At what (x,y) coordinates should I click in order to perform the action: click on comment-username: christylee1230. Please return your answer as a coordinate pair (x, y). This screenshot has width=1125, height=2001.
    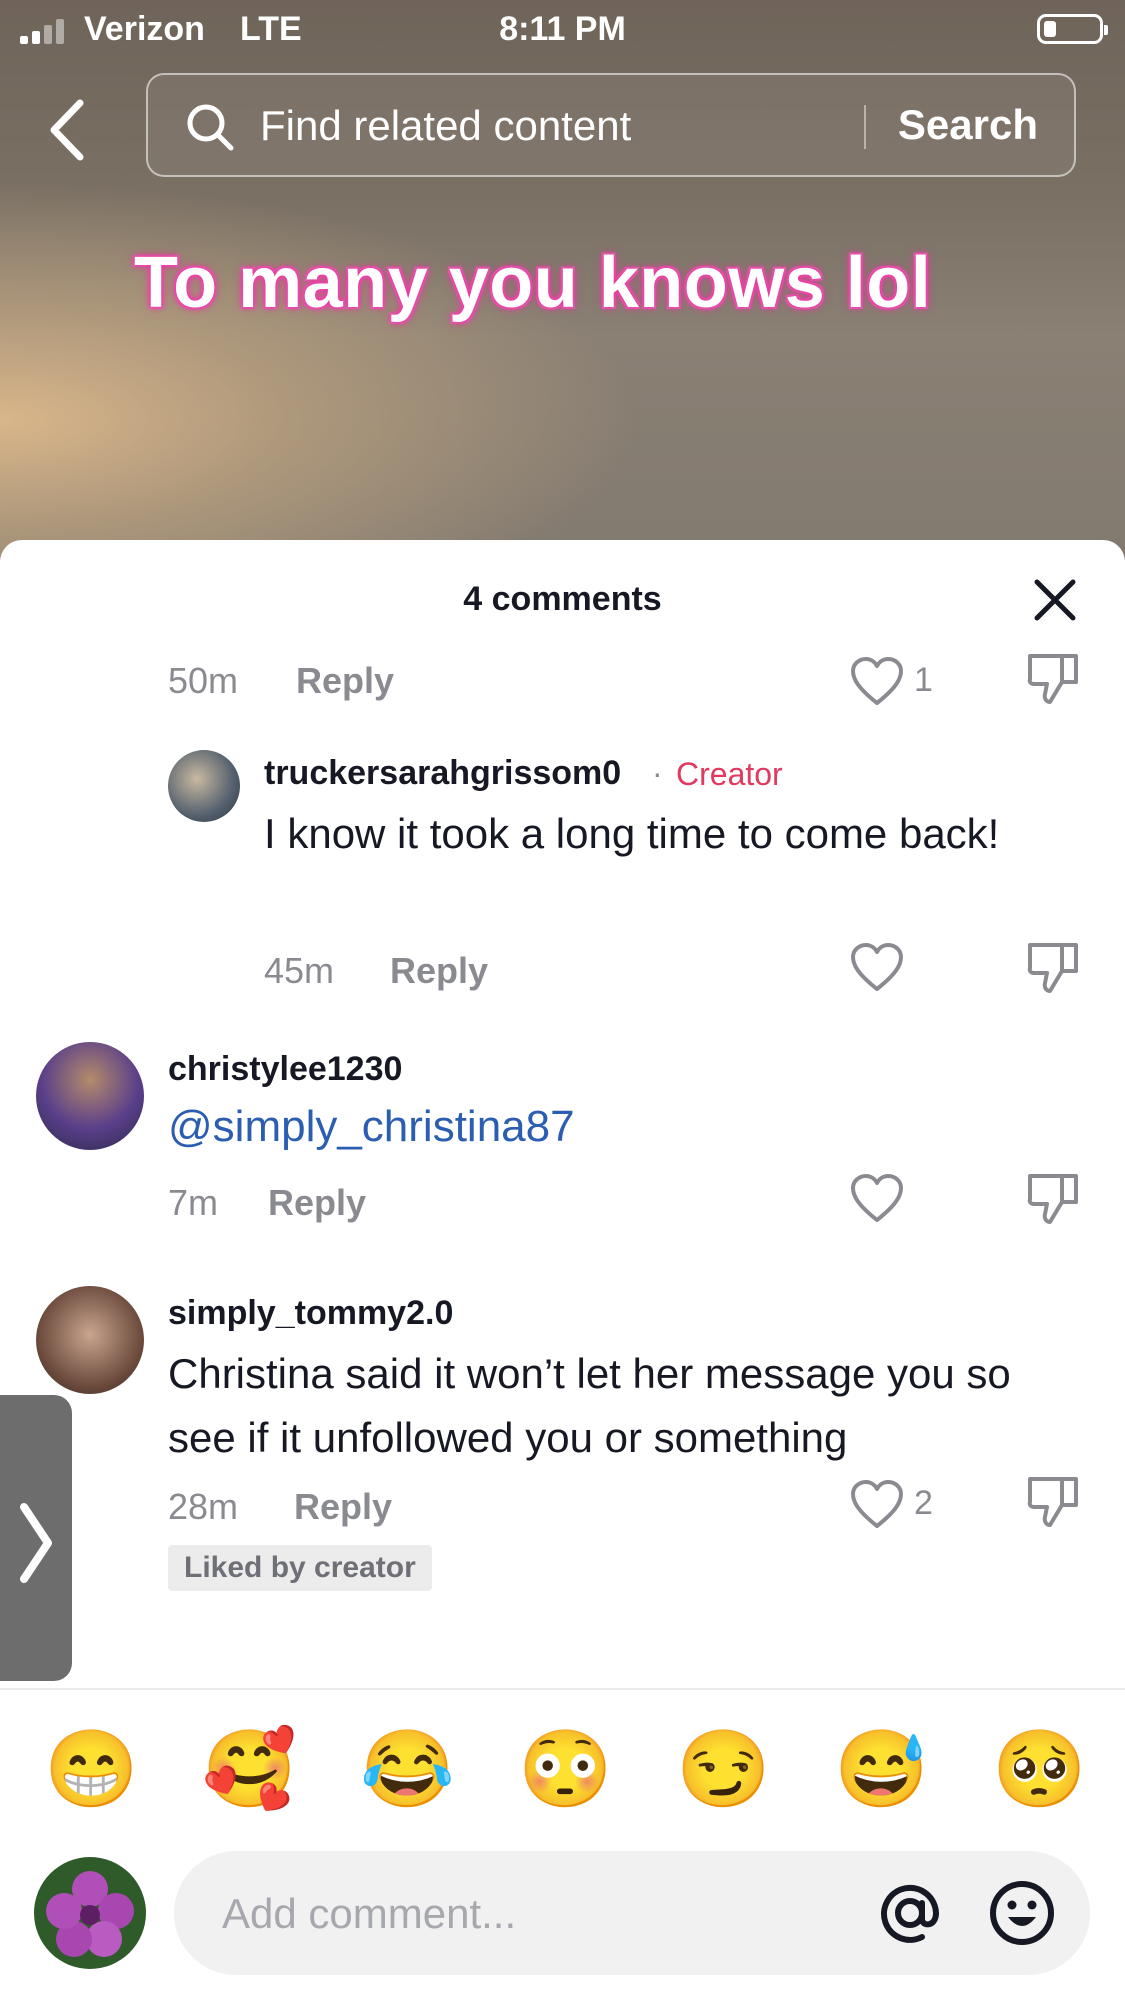
    Looking at the image, I should click on (285, 1069).